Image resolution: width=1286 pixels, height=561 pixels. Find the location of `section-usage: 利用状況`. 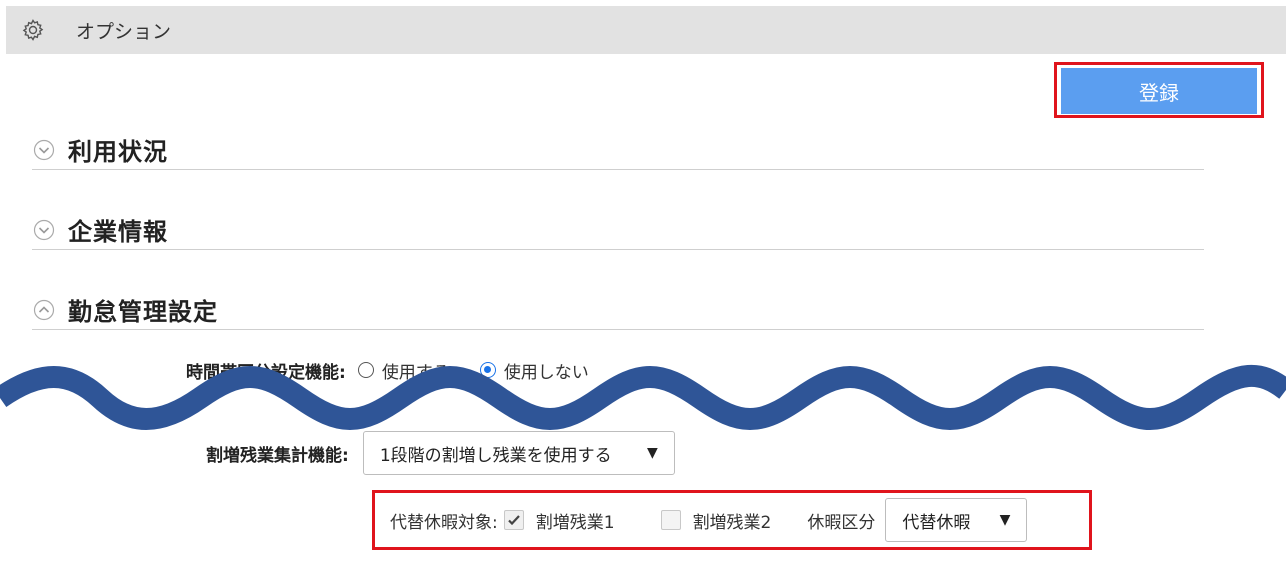

section-usage: 利用状況 is located at coordinates (618, 150).